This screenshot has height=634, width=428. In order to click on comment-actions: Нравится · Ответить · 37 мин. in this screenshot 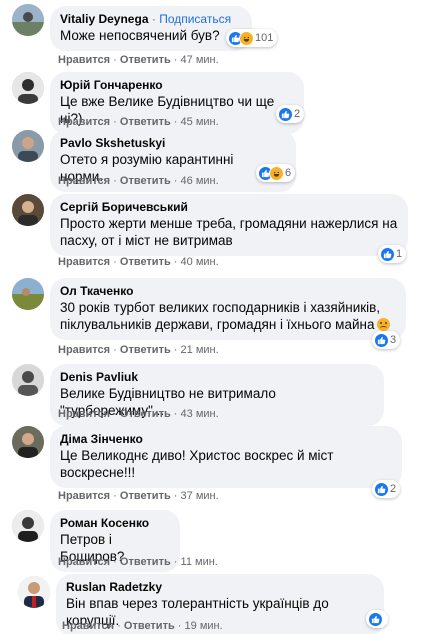, I will do `click(138, 496)`.